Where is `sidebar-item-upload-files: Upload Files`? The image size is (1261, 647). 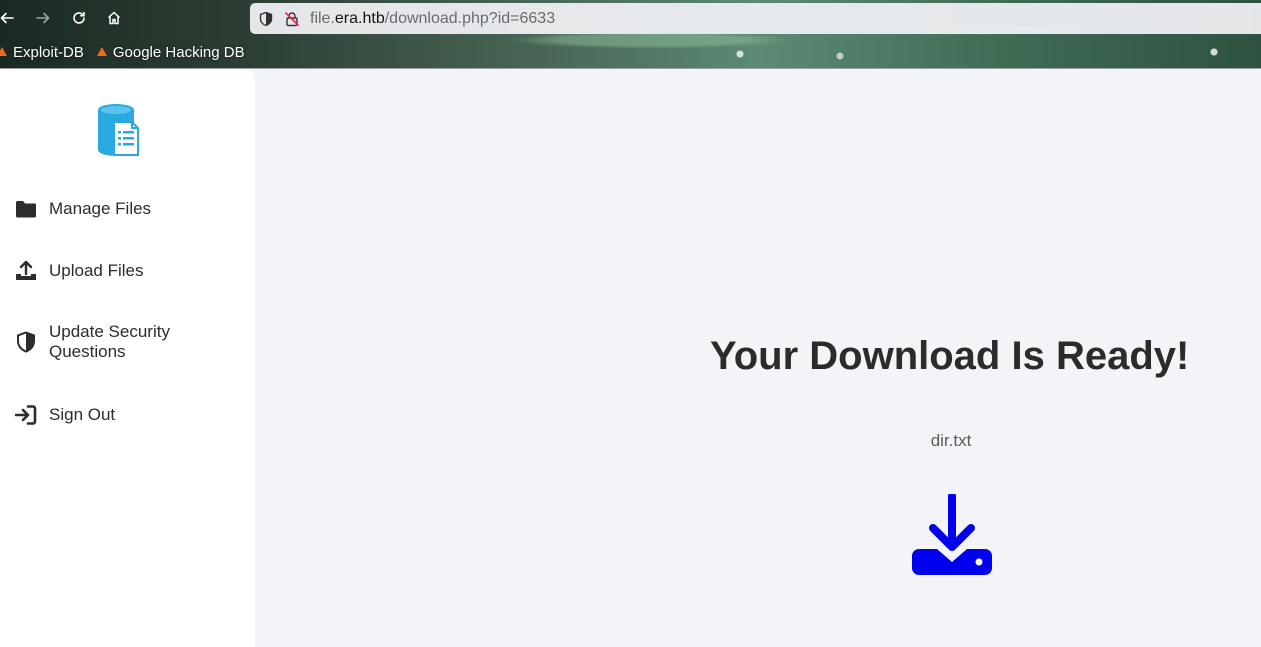 sidebar-item-upload-files: Upload Files is located at coordinates (129, 271).